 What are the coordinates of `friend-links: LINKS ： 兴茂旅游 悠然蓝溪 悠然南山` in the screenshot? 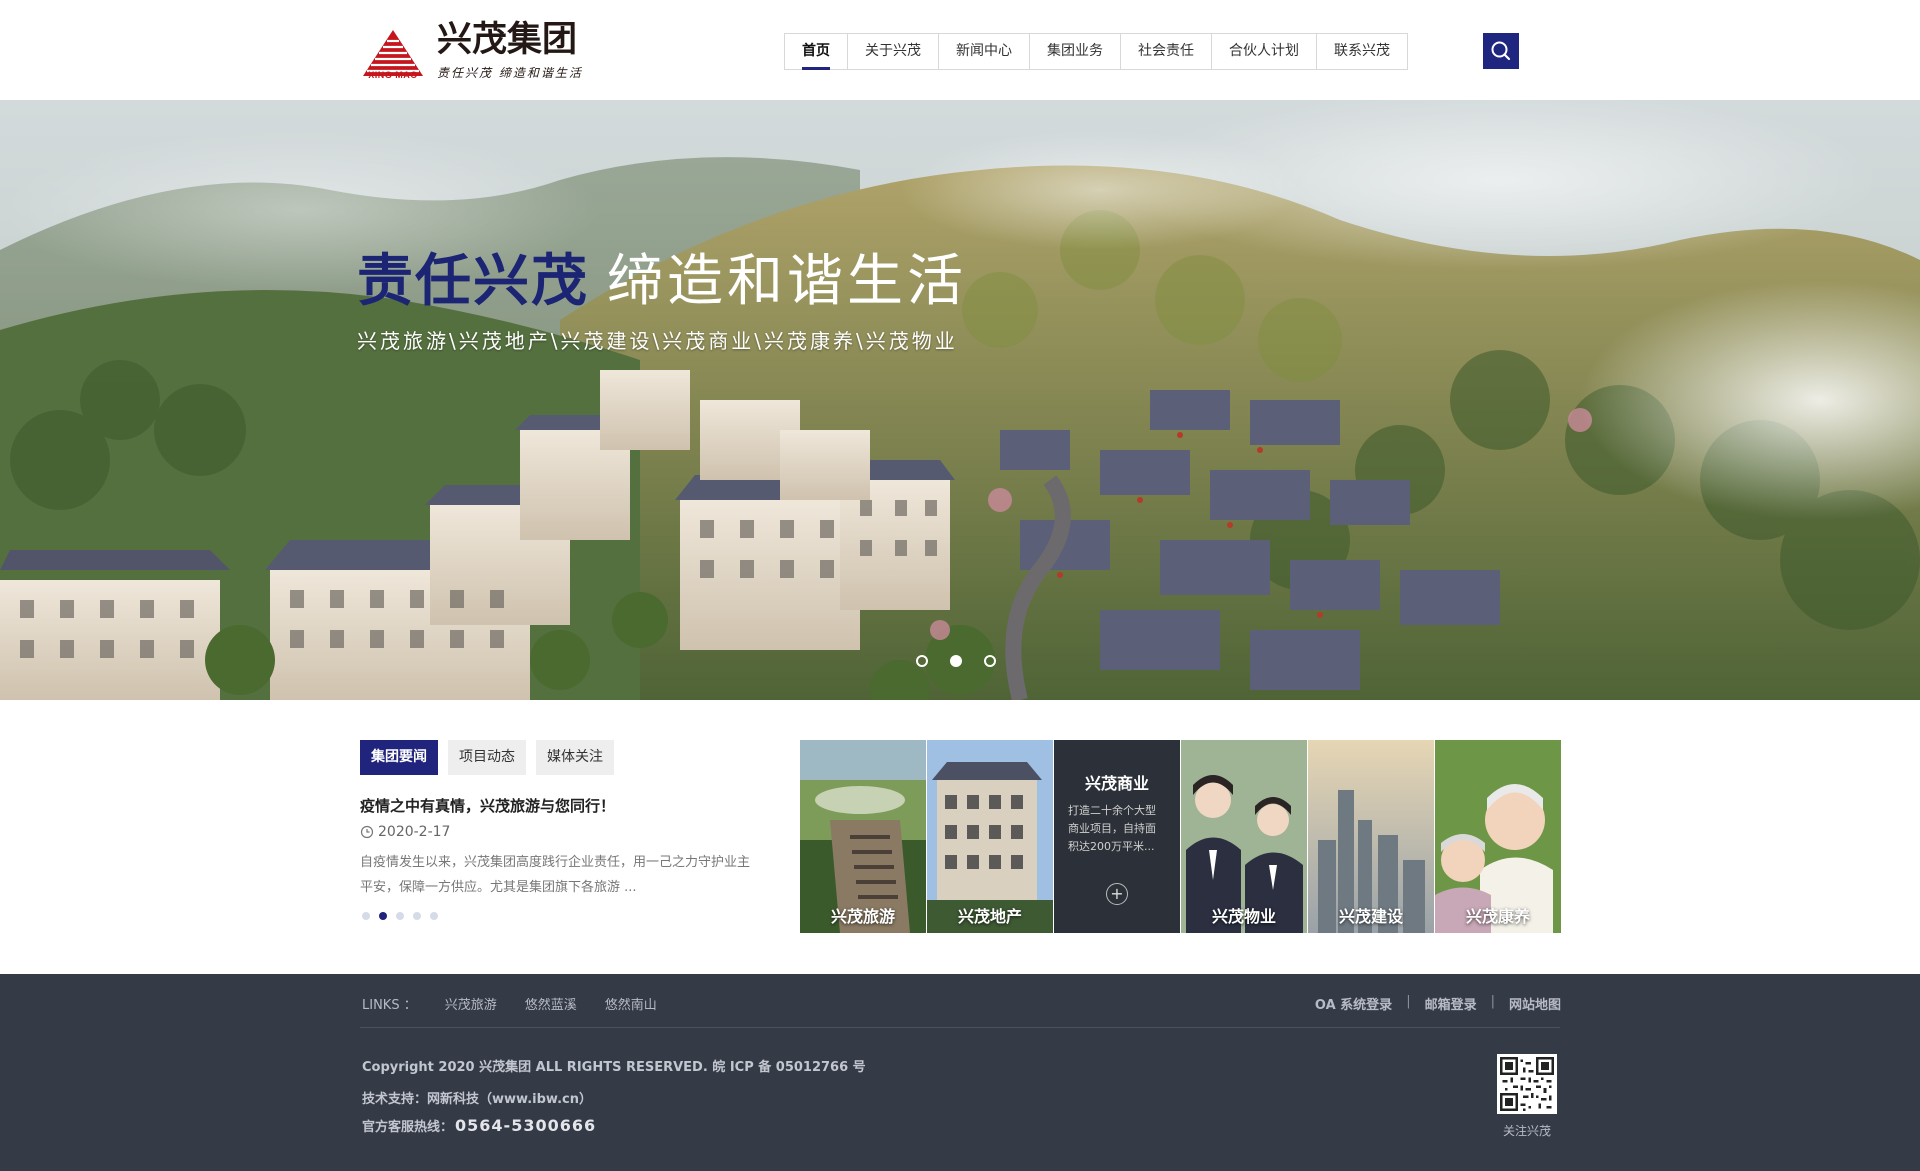 It's located at (509, 1003).